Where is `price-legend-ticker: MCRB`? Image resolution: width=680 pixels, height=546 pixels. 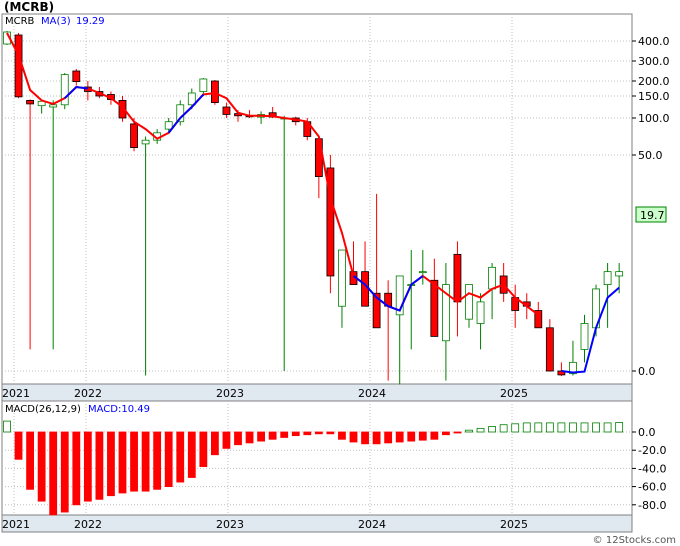
price-legend-ticker: MCRB is located at coordinates (20, 21).